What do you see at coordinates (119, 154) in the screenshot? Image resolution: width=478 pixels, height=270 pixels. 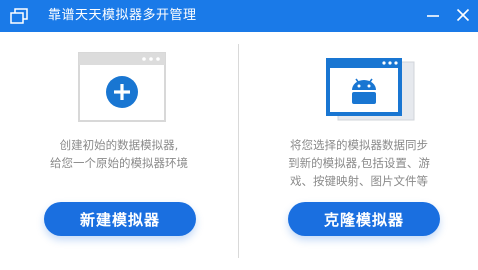 I see `new-emulator-description: 创建初始的数据模拟器, 给您一个原始的模拟器环境` at bounding box center [119, 154].